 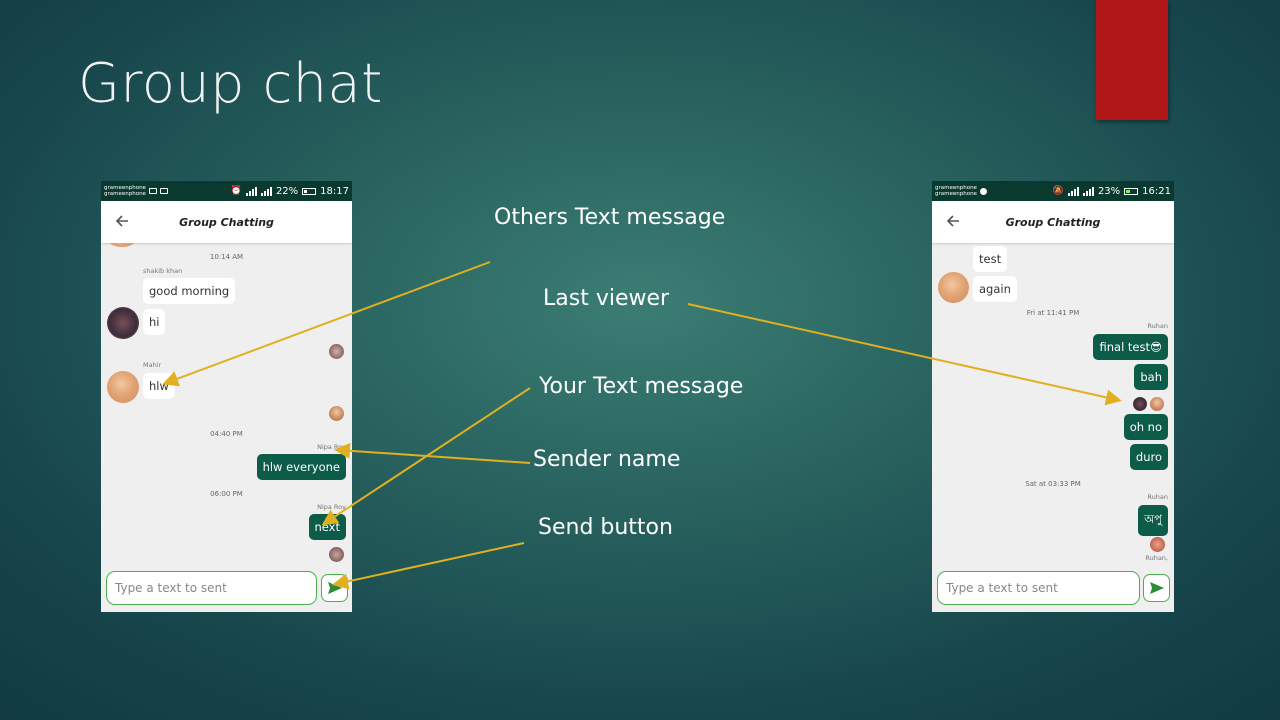 I want to click on arrow-send-button, so click(x=428, y=566).